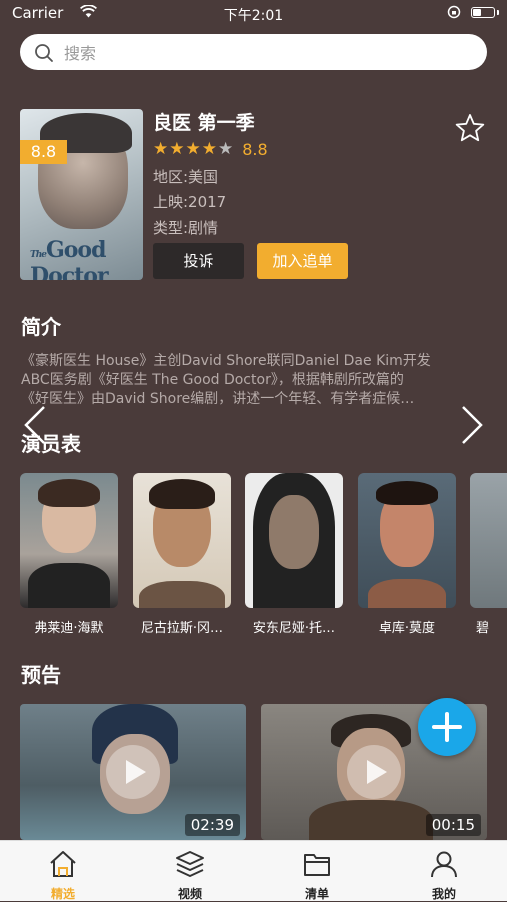 This screenshot has width=507, height=902. I want to click on actor-card: 碧, so click(488, 554).